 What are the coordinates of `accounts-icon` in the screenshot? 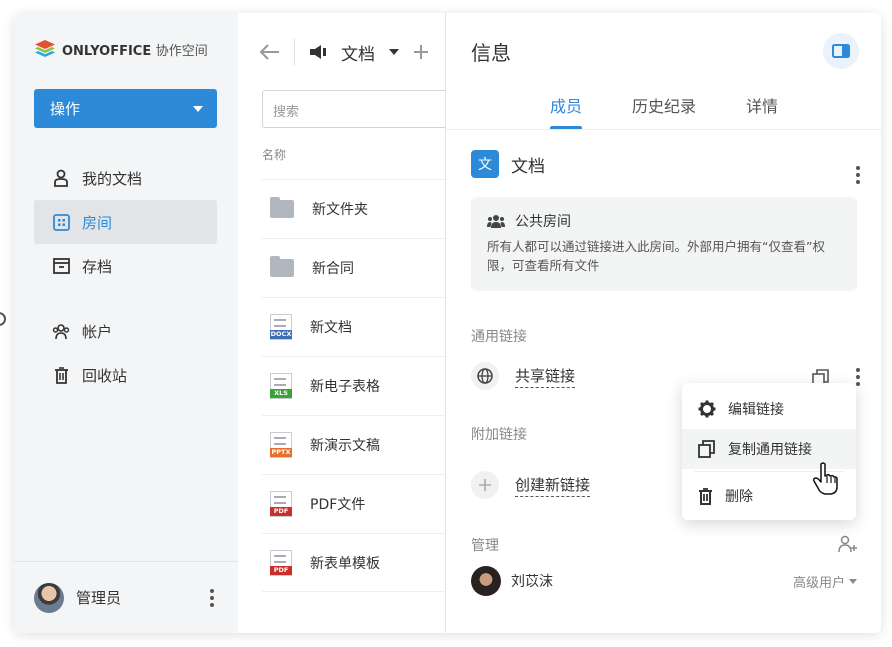 It's located at (61, 331).